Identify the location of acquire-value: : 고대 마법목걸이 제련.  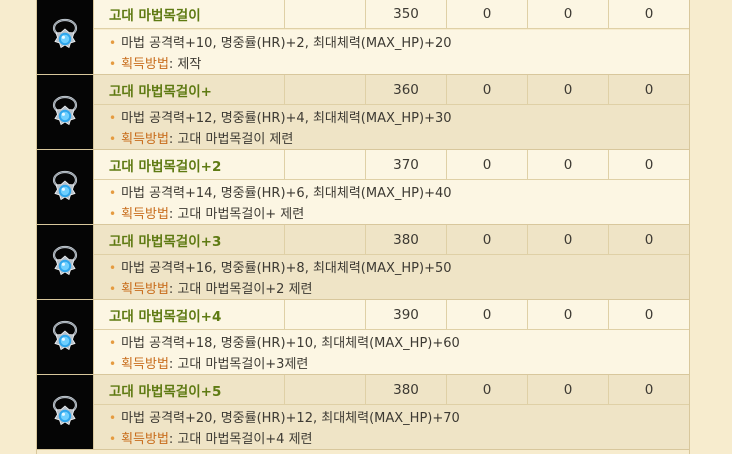
(231, 139).